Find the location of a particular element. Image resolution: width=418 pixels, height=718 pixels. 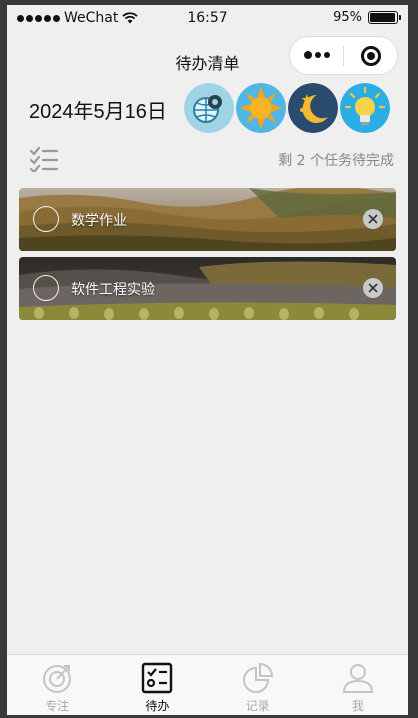

task-item: 数学作业 is located at coordinates (207, 219).